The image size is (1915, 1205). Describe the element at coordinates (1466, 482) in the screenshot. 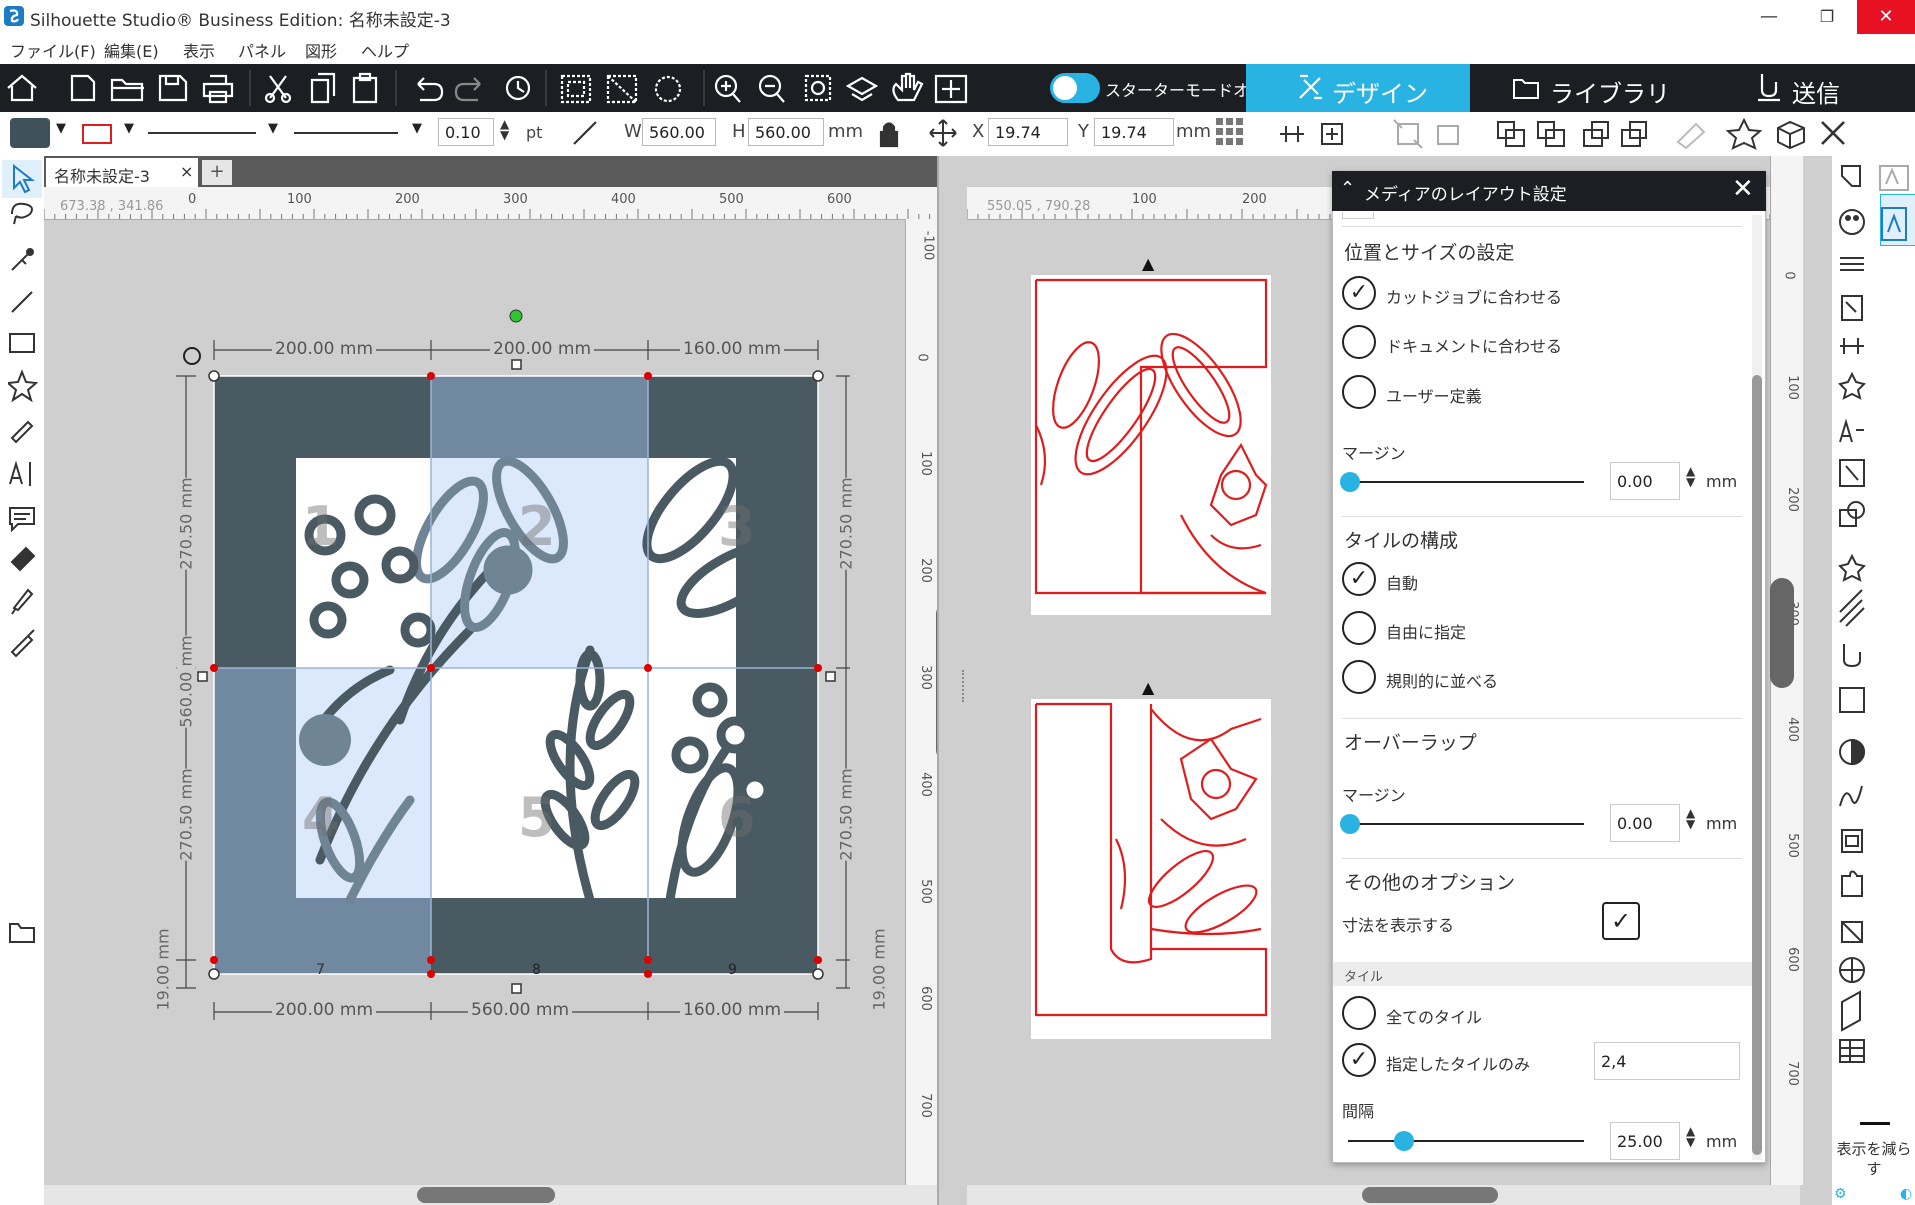

I see `margin-slider-track` at that location.